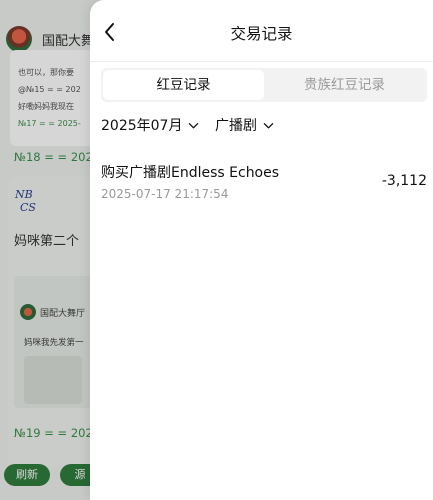 The width and height of the screenshot is (433, 500). I want to click on month-filter-dropdown: 2025年07月, so click(150, 125).